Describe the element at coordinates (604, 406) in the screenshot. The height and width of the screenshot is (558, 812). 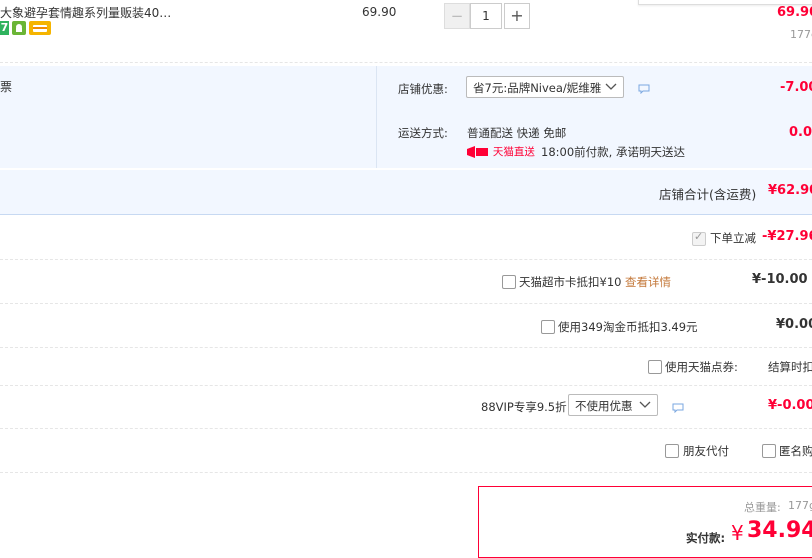
I see `vip88-value: 不使用优惠` at that location.